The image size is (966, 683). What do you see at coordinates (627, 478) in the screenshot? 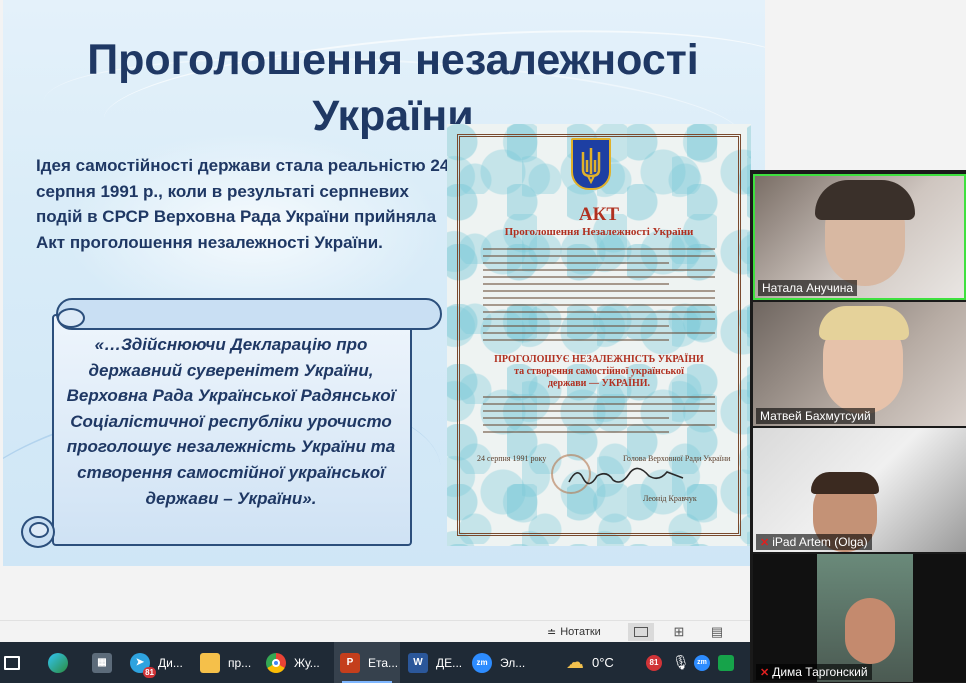
I see `signature-icon` at bounding box center [627, 478].